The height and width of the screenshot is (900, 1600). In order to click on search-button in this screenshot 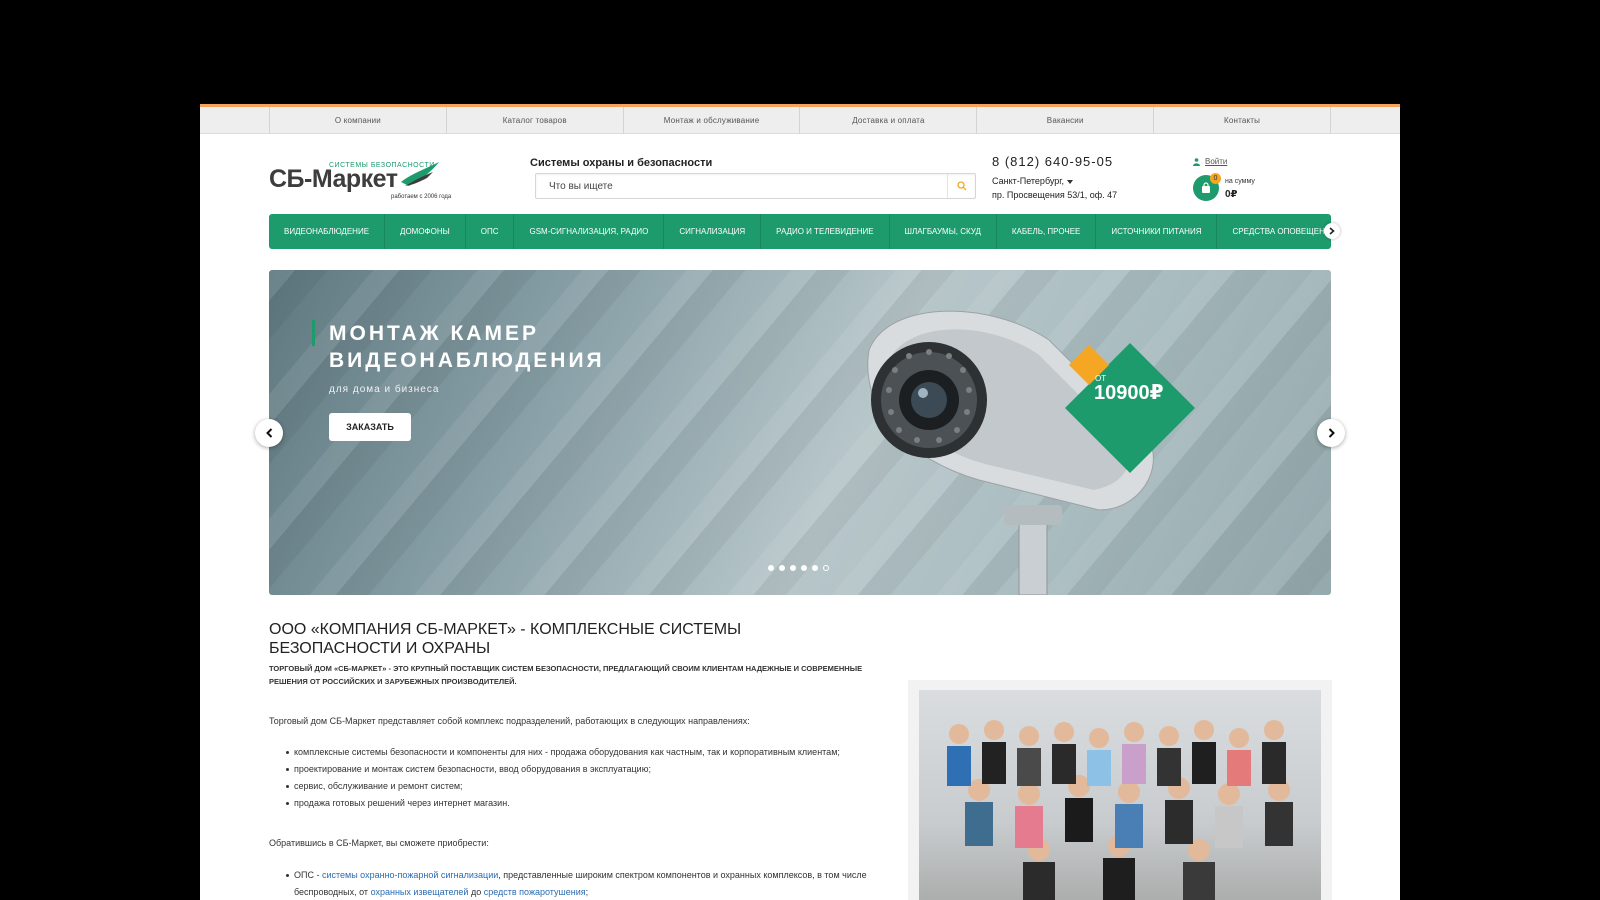, I will do `click(961, 186)`.